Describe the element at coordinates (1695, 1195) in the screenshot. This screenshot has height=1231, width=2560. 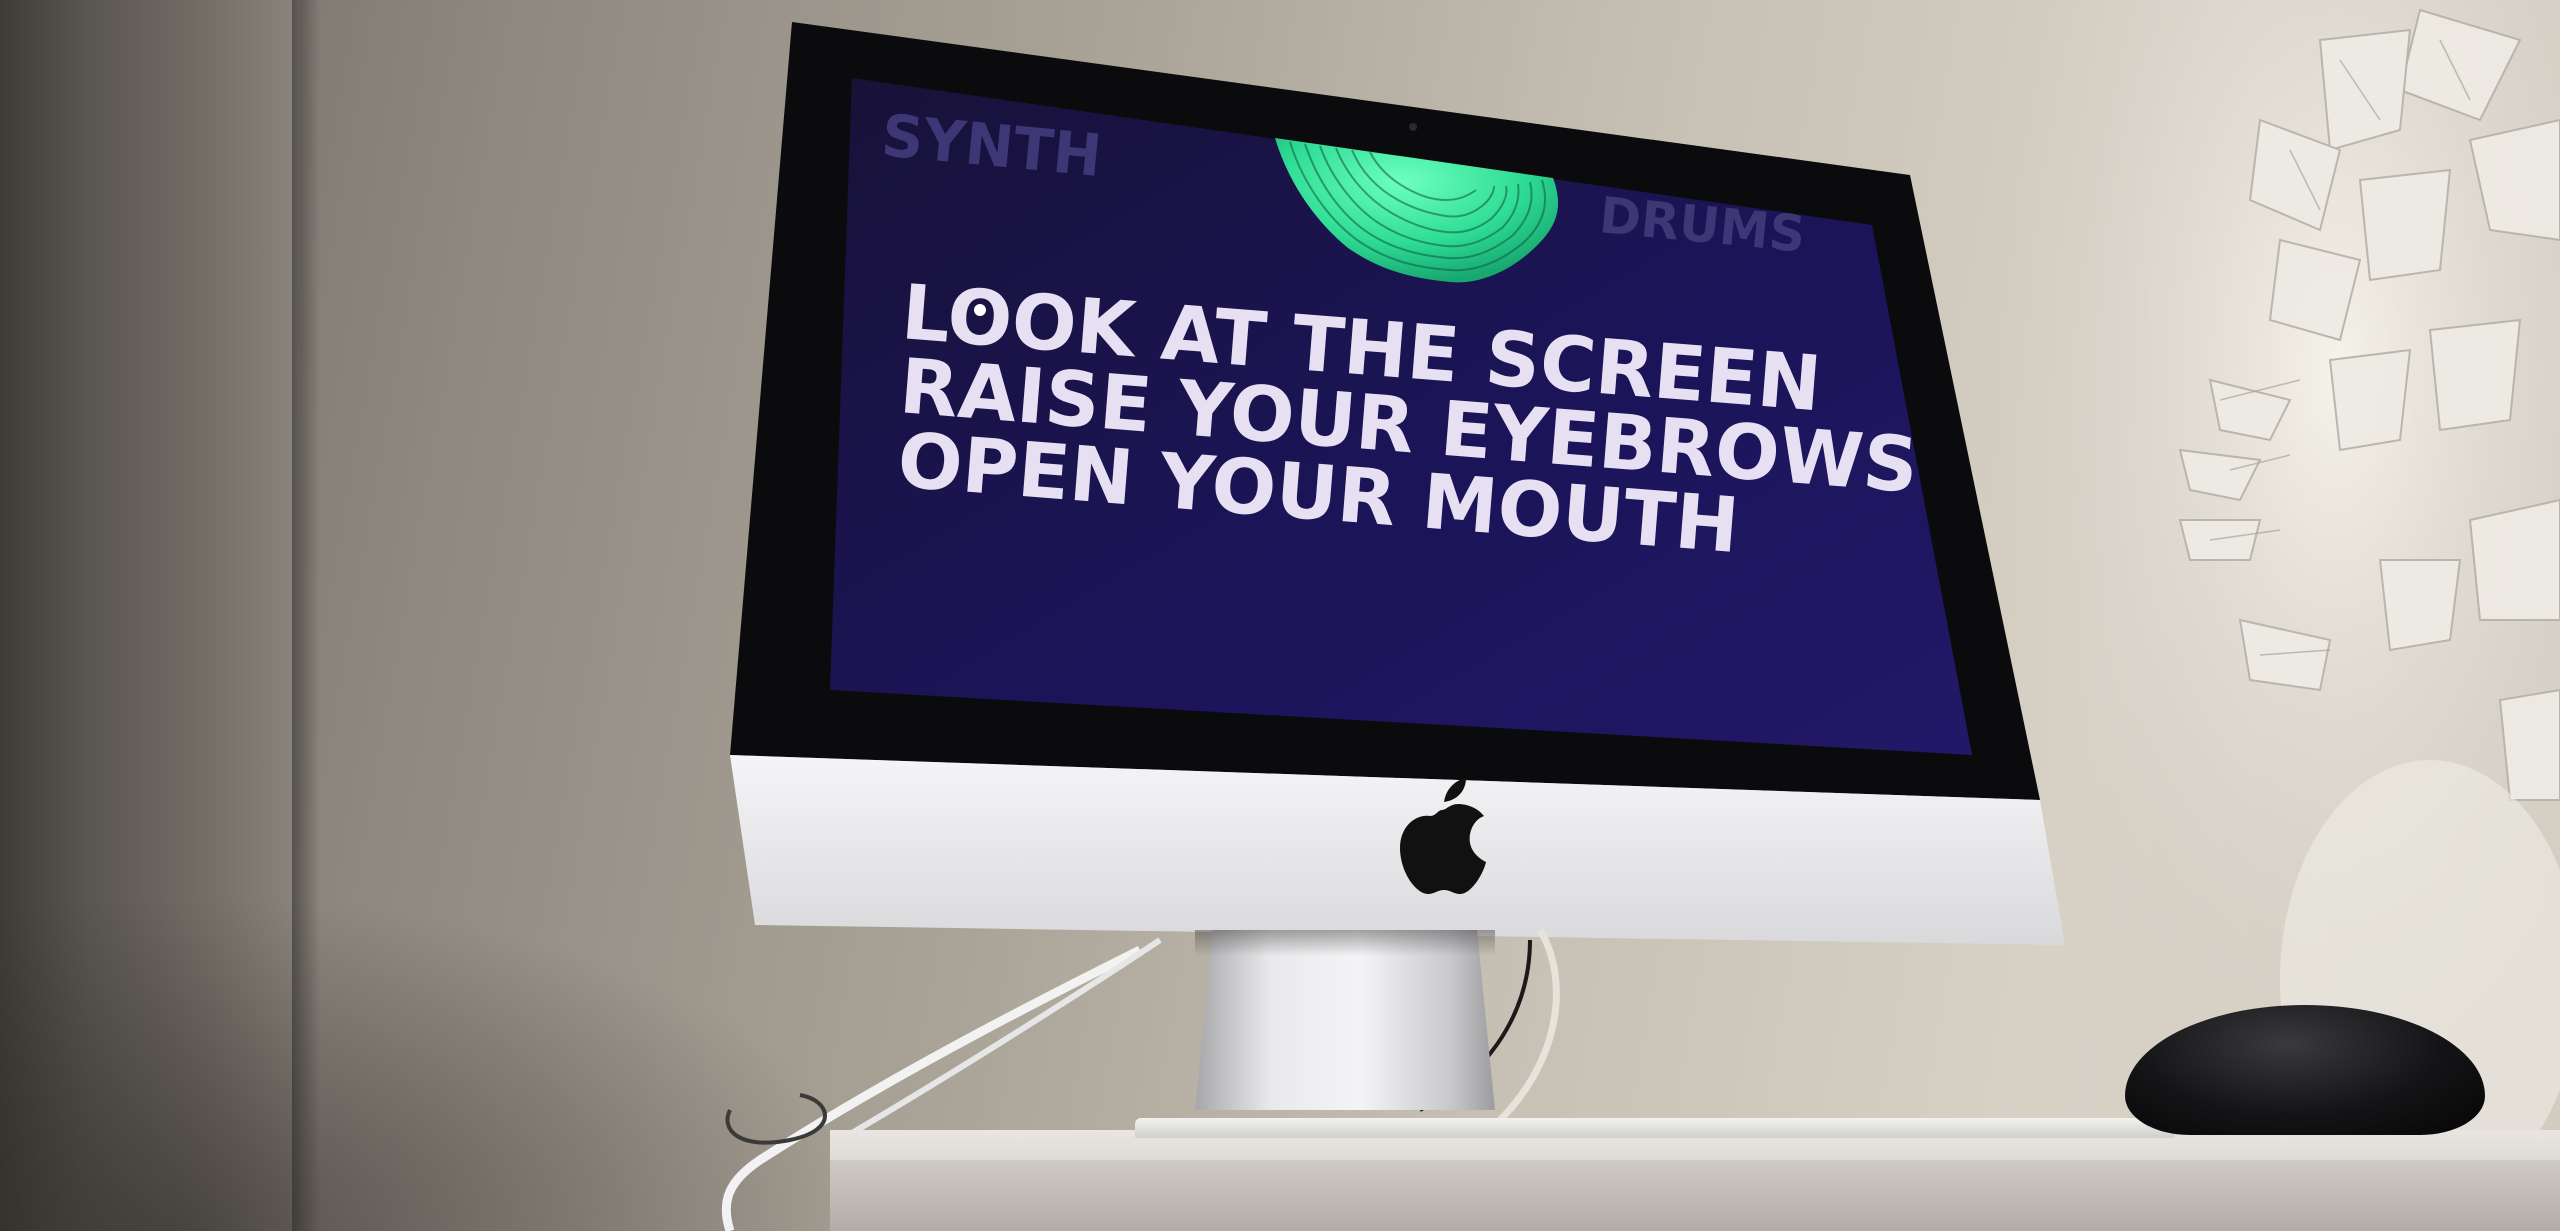
I see `table-front-edge` at that location.